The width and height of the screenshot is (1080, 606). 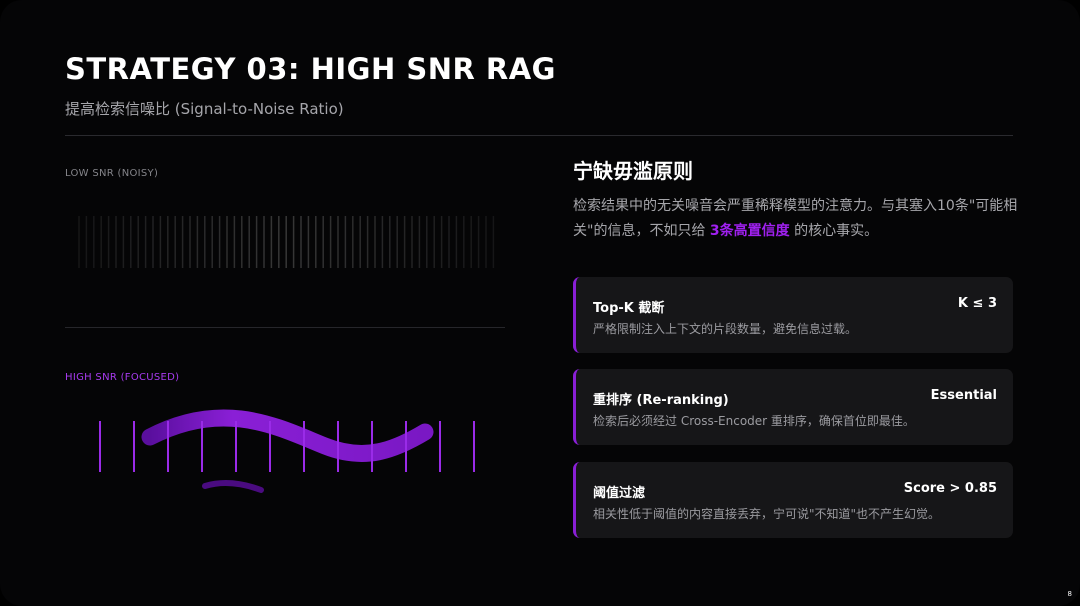 What do you see at coordinates (977, 303) in the screenshot?
I see `card-value: K ≤ 3` at bounding box center [977, 303].